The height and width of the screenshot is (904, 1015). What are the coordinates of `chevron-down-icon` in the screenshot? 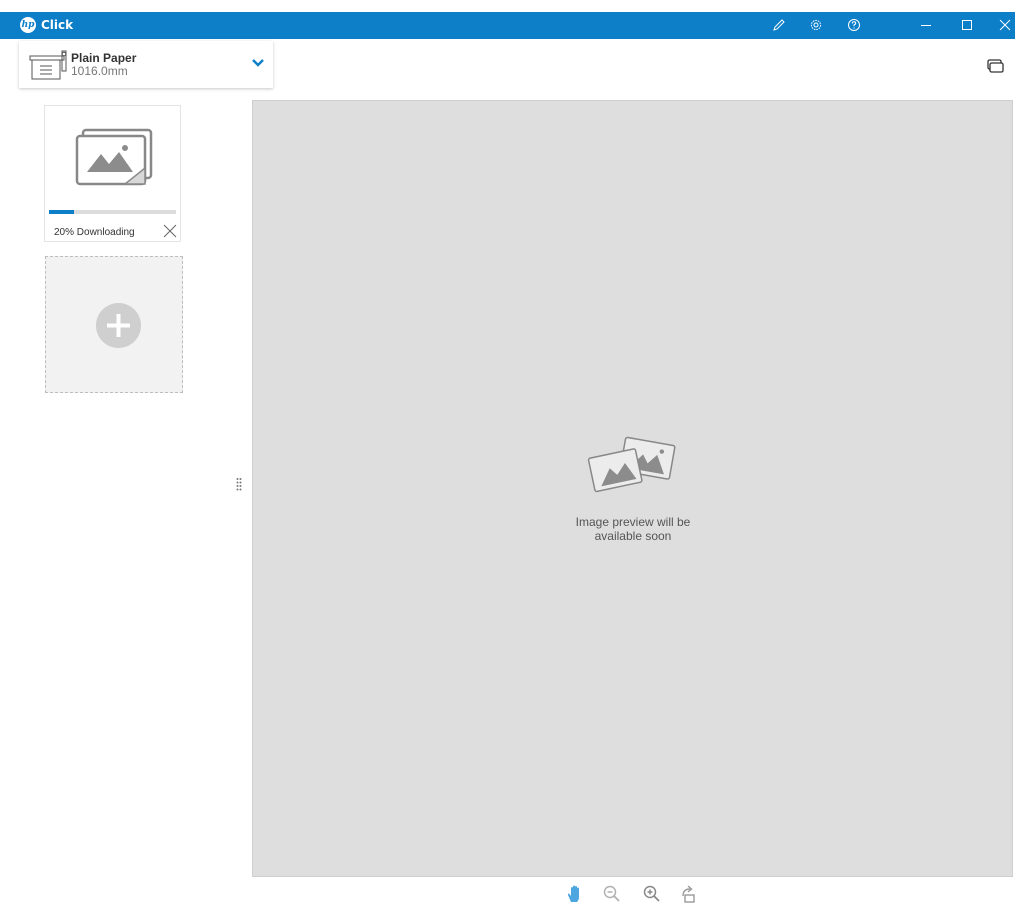 It's located at (258, 63).